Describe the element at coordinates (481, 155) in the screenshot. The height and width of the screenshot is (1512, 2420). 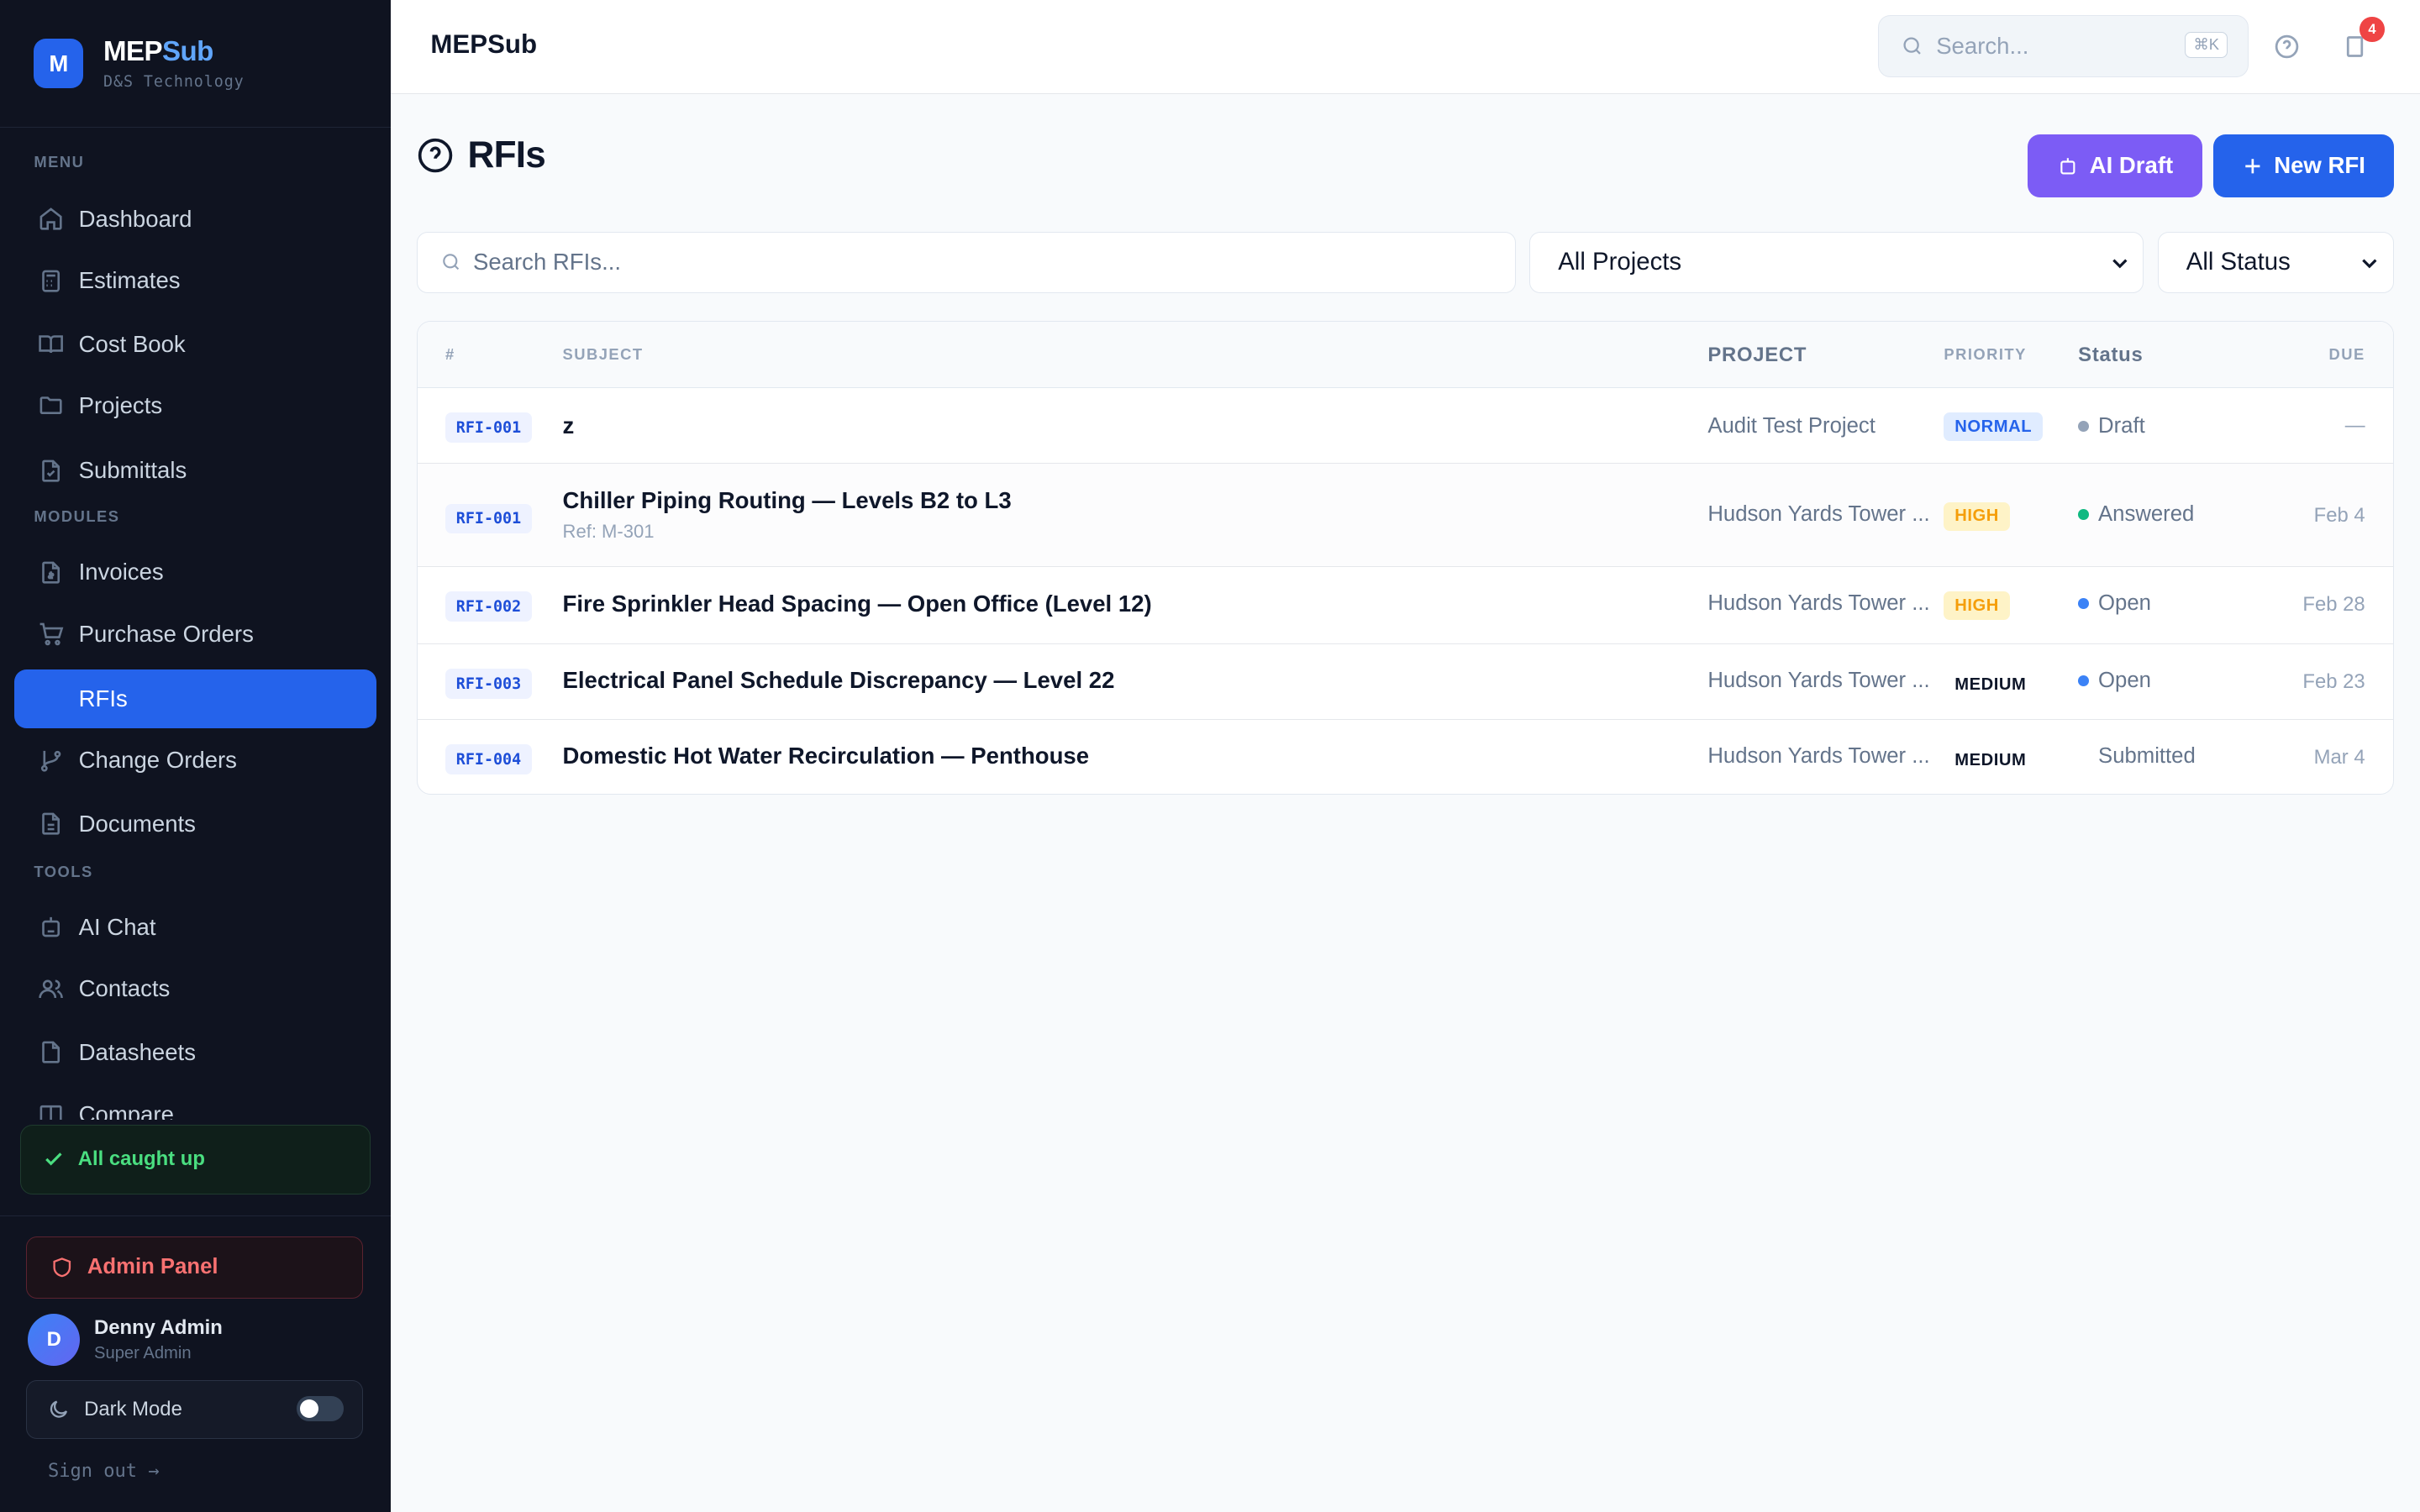
I see `page-header: RFIs` at that location.